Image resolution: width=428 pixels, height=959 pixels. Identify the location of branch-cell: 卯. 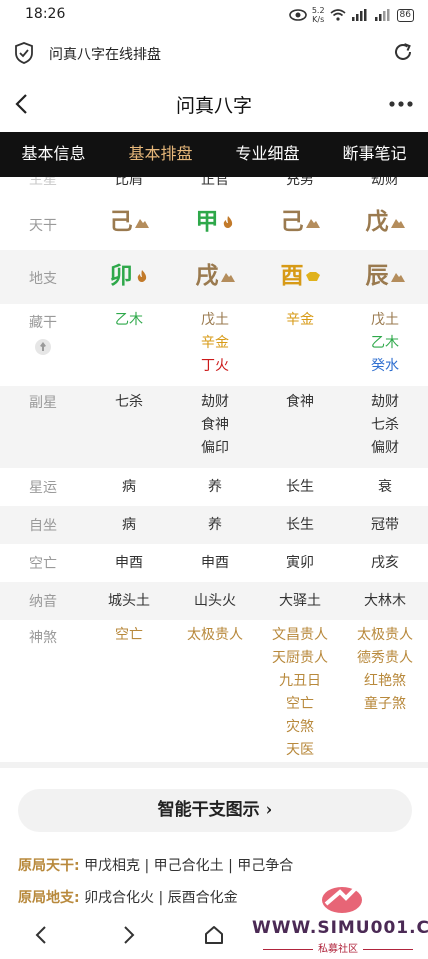
(129, 276).